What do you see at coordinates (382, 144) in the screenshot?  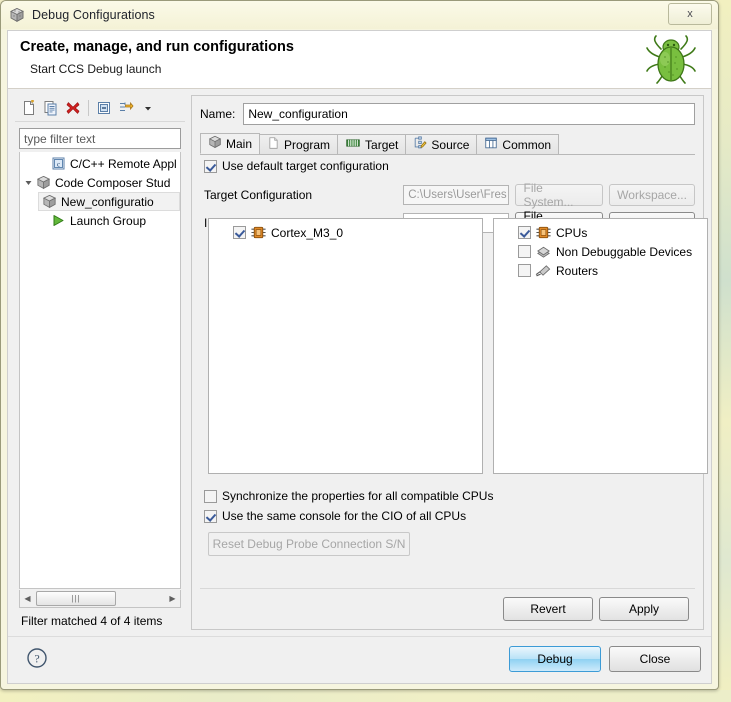 I see `tab-label: Target` at bounding box center [382, 144].